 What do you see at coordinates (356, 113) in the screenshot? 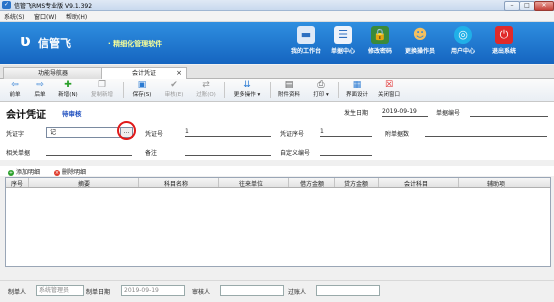
I see `date-label: 发生日期` at bounding box center [356, 113].